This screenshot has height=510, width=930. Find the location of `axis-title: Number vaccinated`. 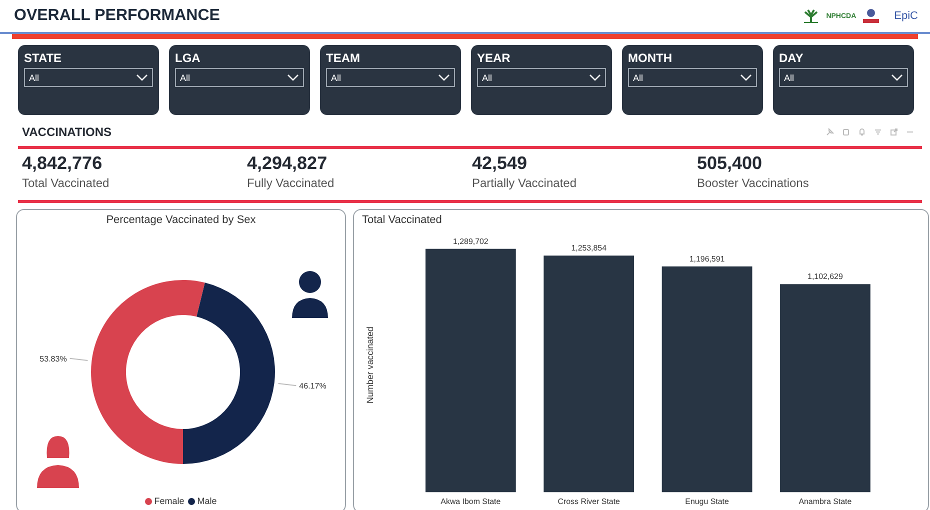

axis-title: Number vaccinated is located at coordinates (369, 365).